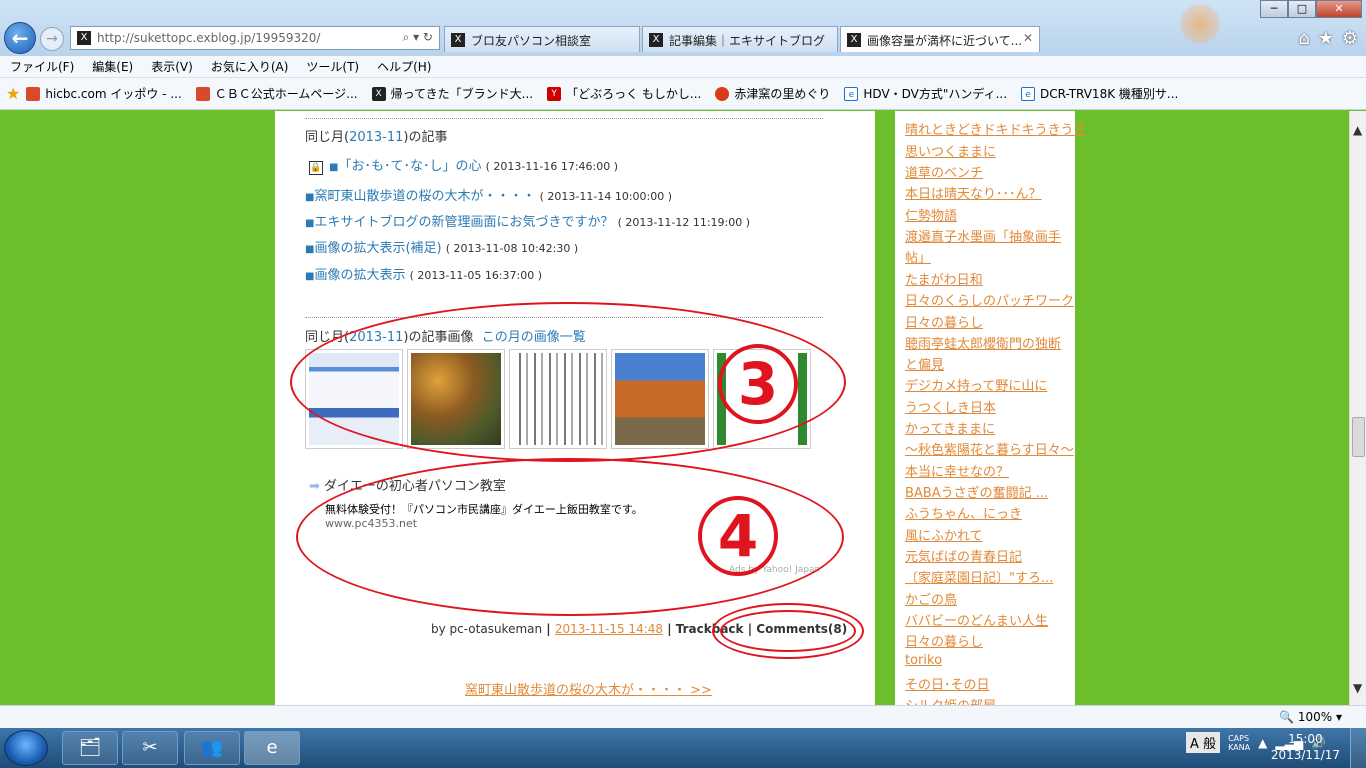 The image size is (1366, 768). I want to click on zoom-level: 🔍 100% ▾, so click(1310, 717).